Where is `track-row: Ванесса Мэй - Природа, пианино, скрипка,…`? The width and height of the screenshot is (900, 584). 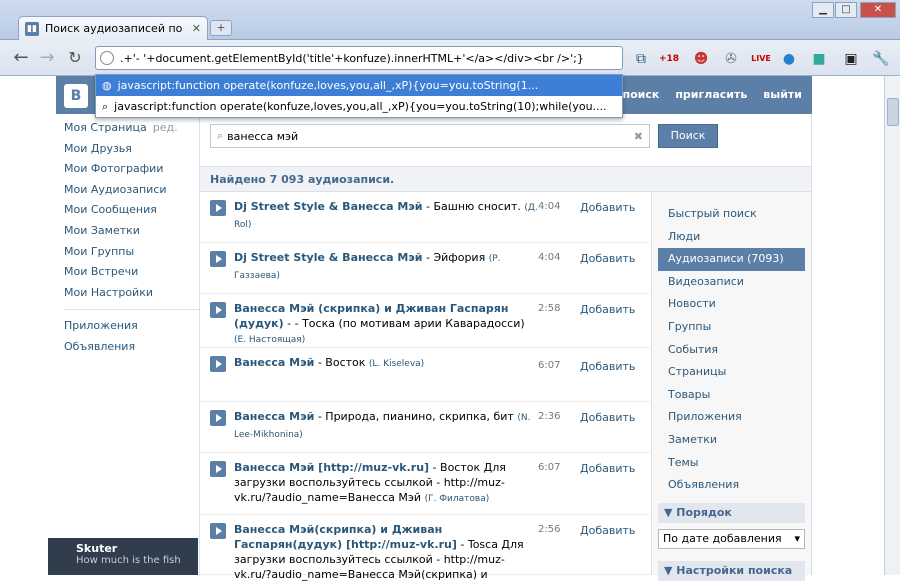 track-row: Ванесса Мэй - Природа, пианино, скрипка,… is located at coordinates (425, 427).